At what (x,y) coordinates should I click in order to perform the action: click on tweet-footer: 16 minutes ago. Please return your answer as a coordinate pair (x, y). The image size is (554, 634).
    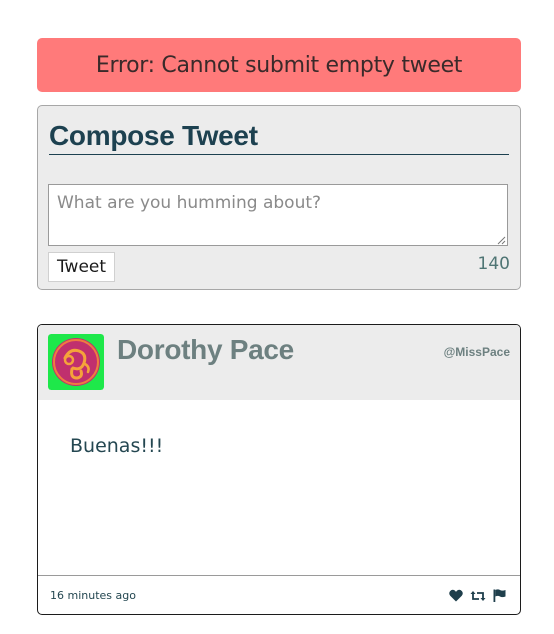
    Looking at the image, I should click on (279, 594).